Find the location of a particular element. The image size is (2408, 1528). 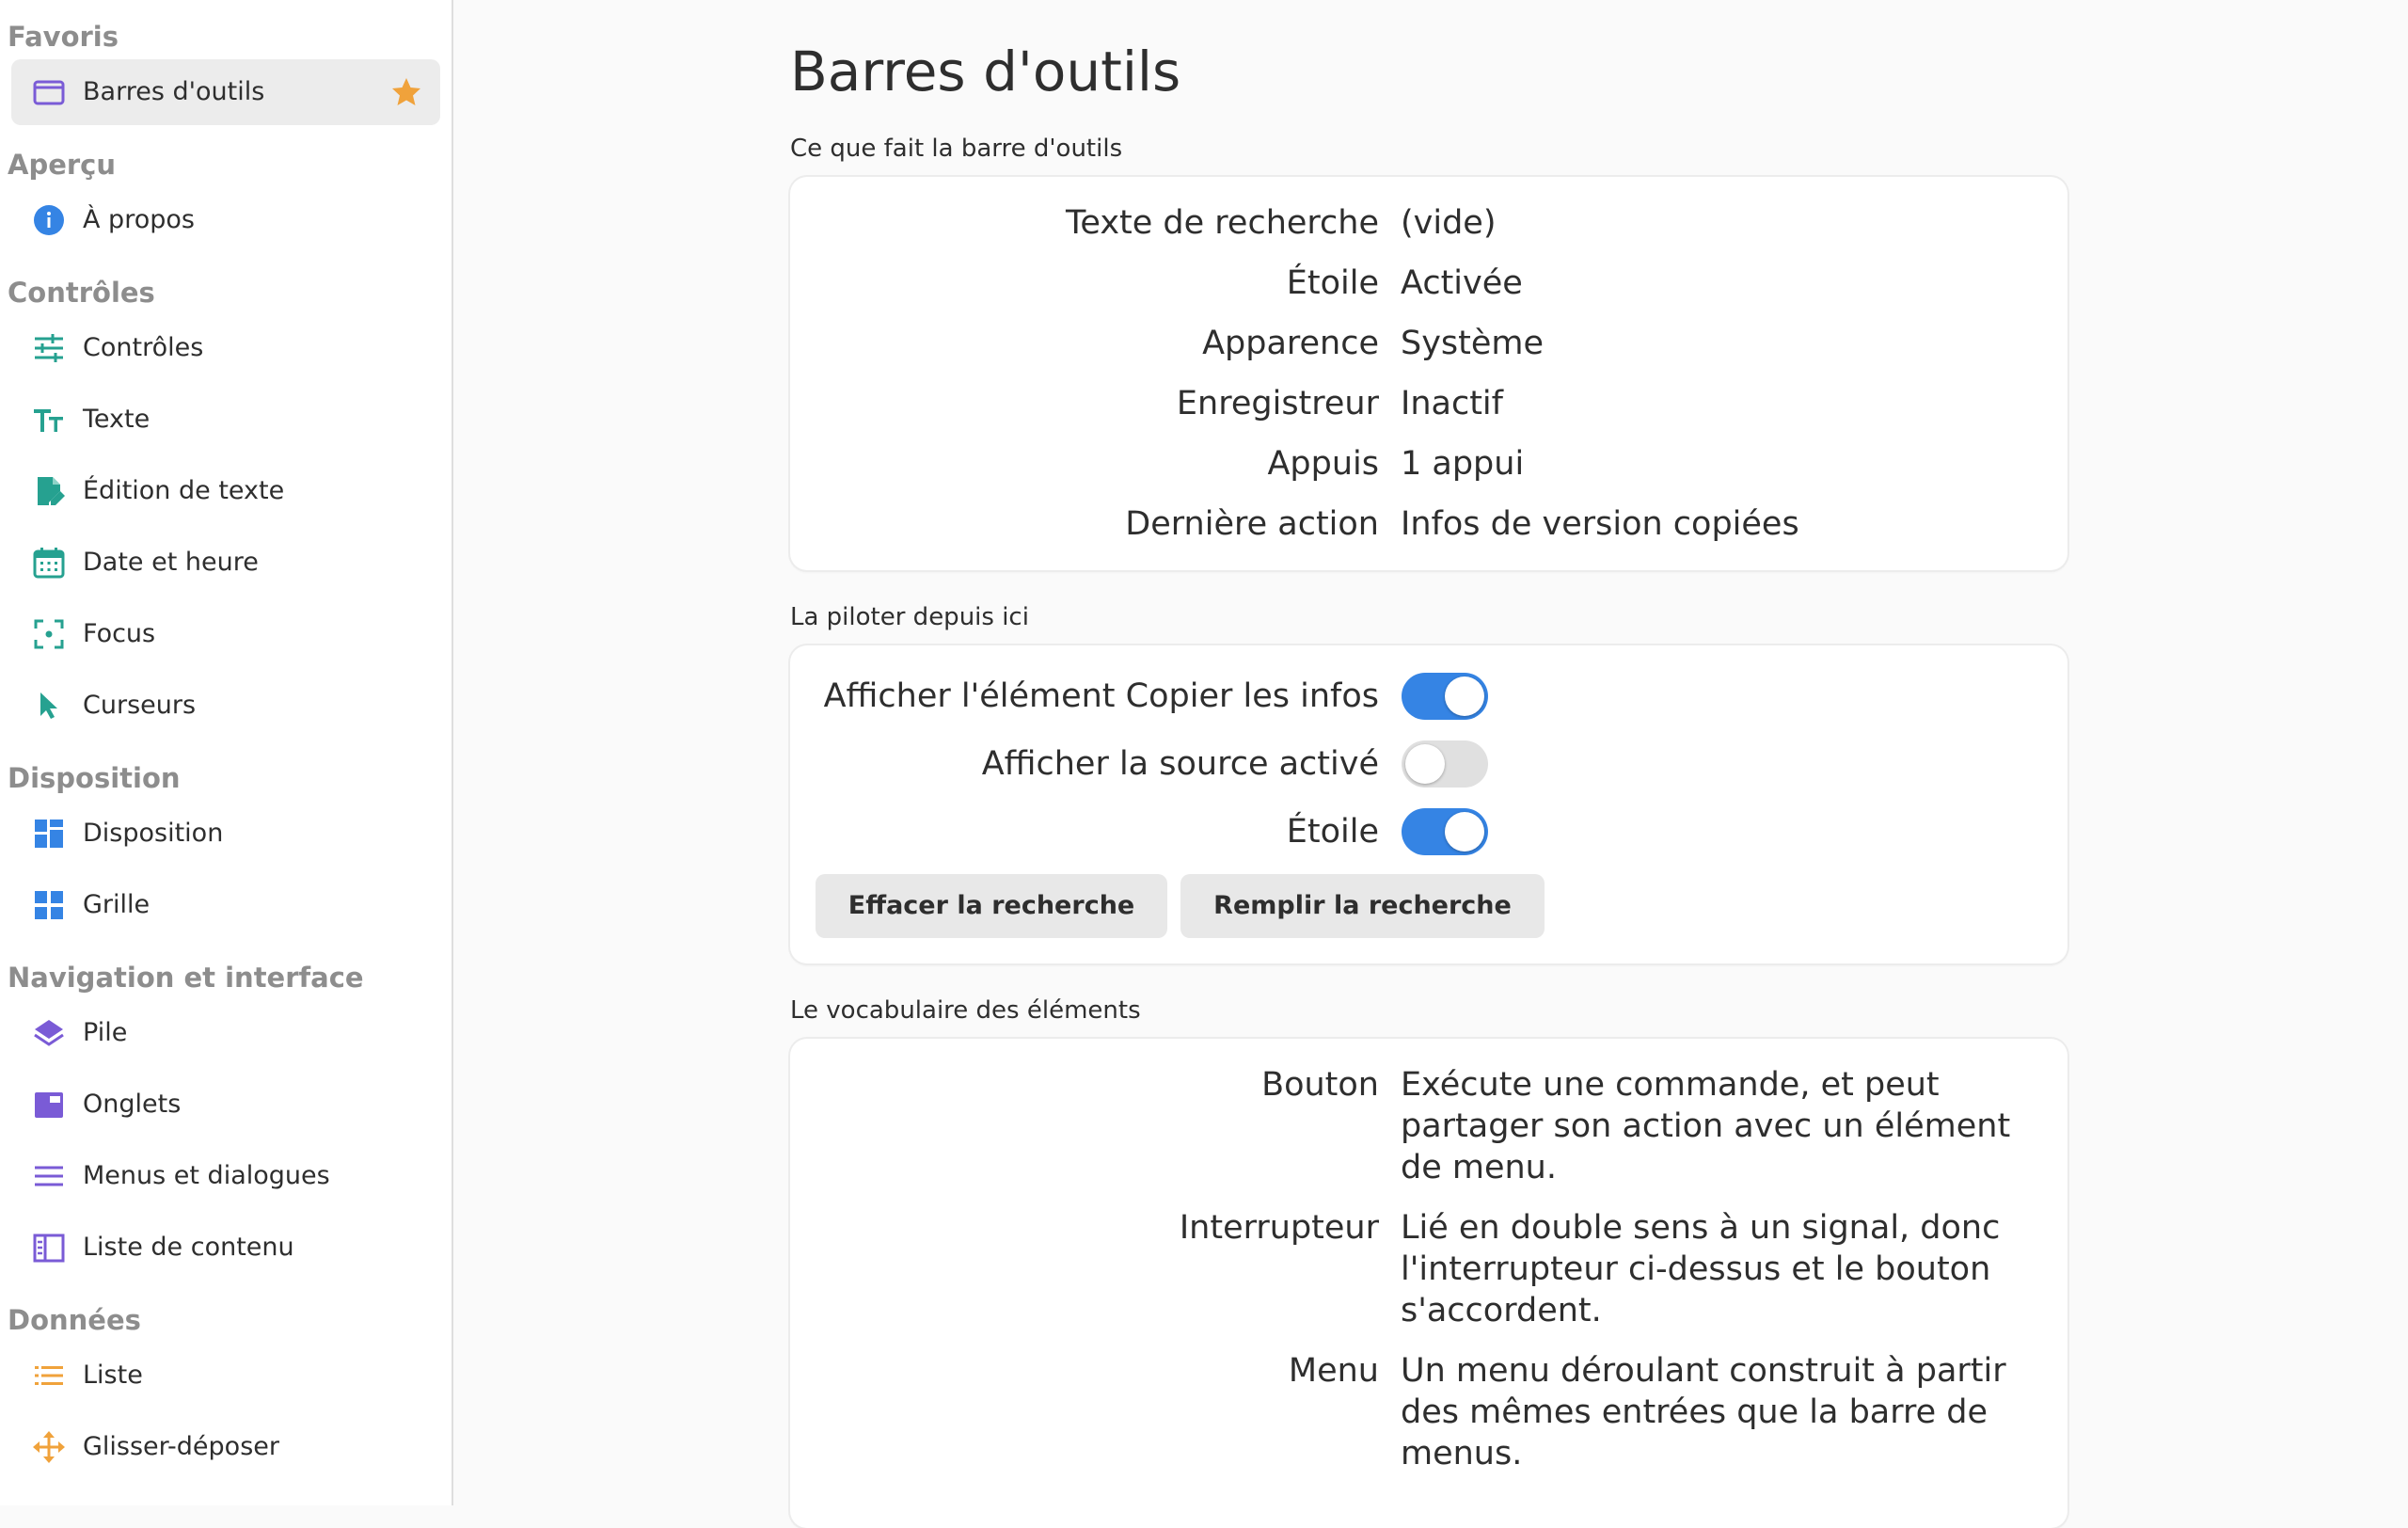

calendar-icon is located at coordinates (49, 563).